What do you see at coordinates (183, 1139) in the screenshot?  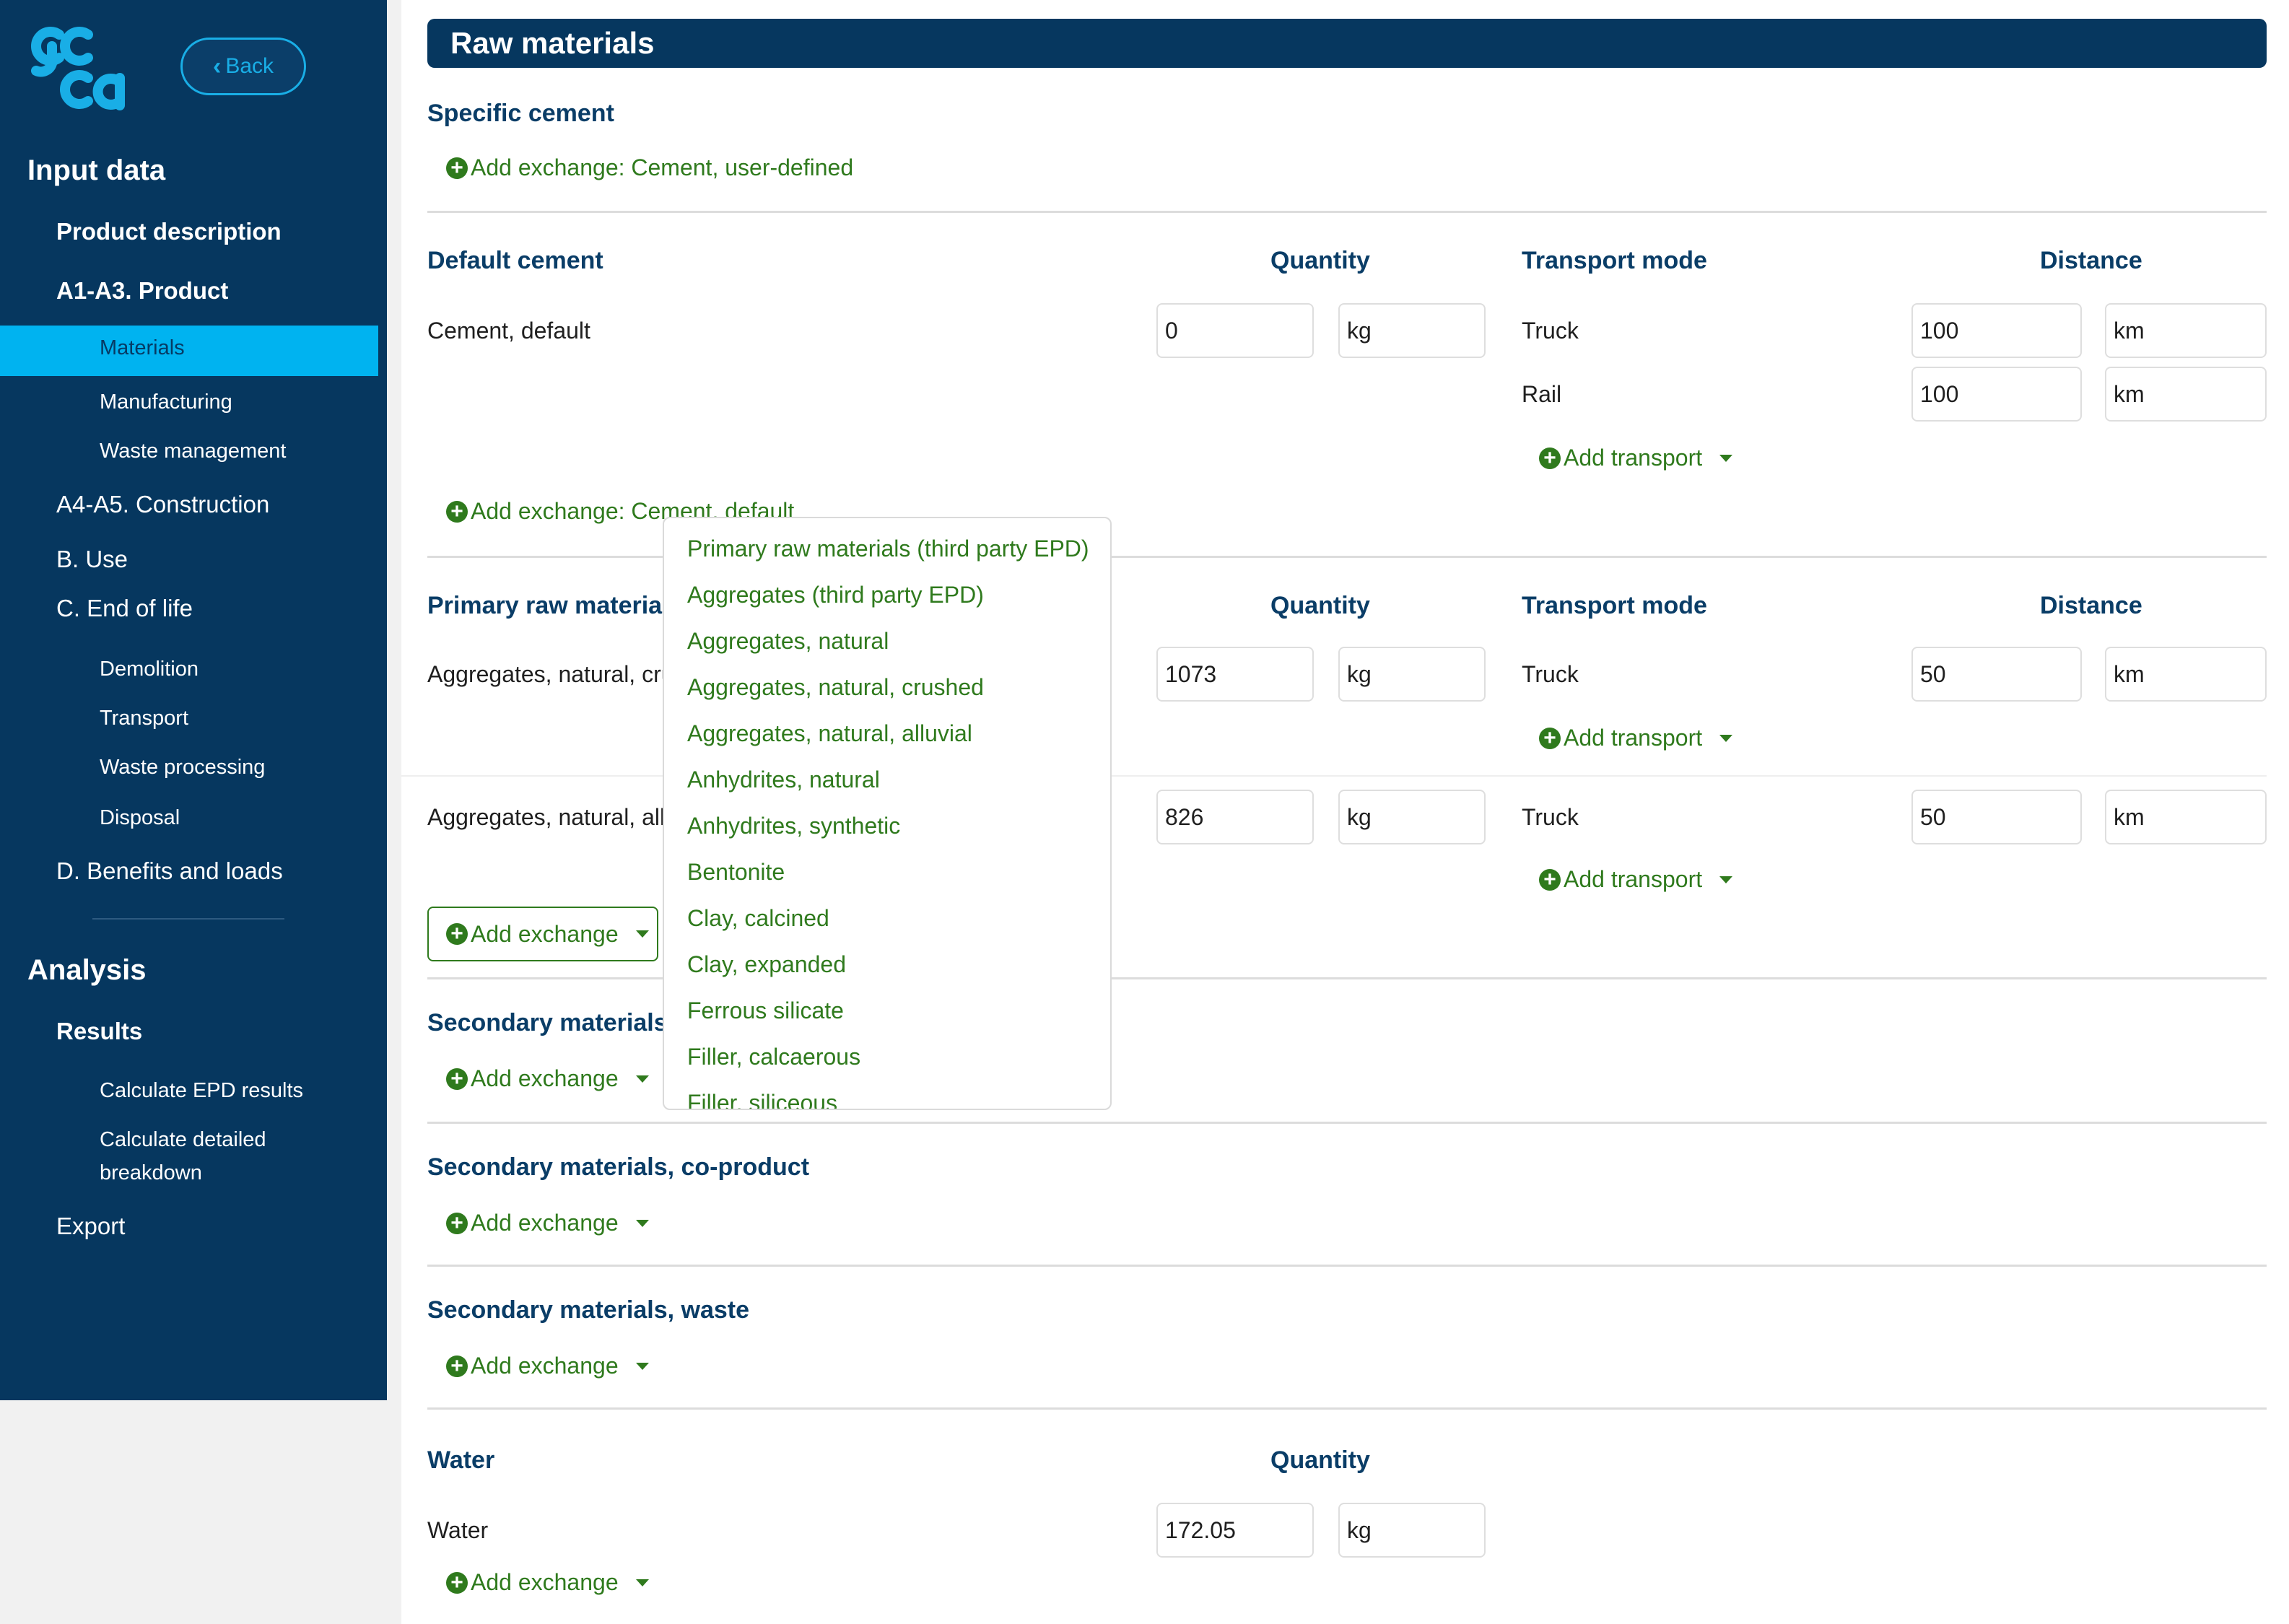 I see `sidebar-item-calculate-detailed-line1: Calculate detailed` at bounding box center [183, 1139].